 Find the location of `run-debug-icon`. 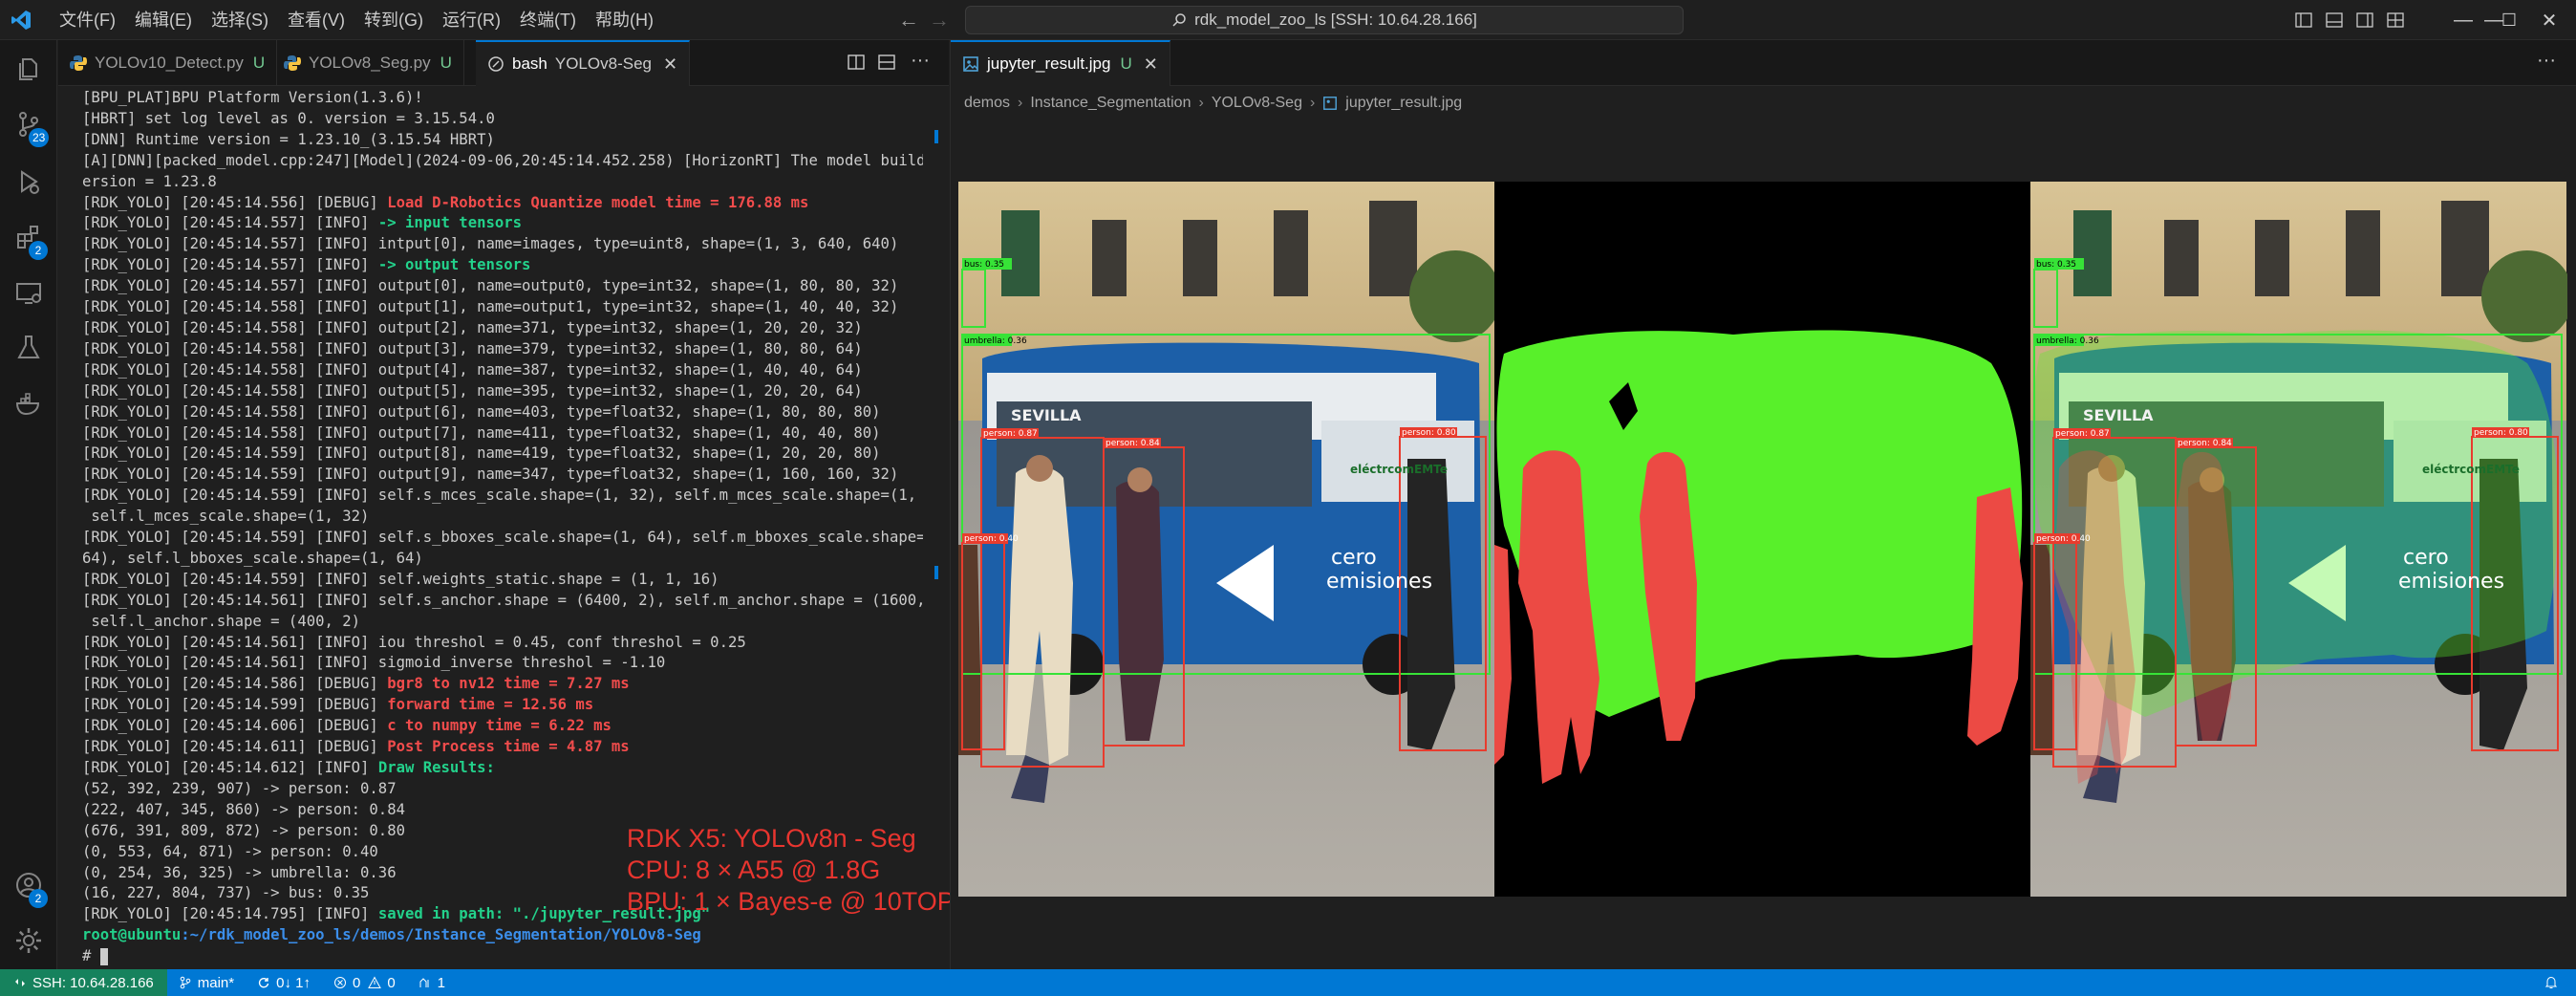

run-debug-icon is located at coordinates (28, 181).